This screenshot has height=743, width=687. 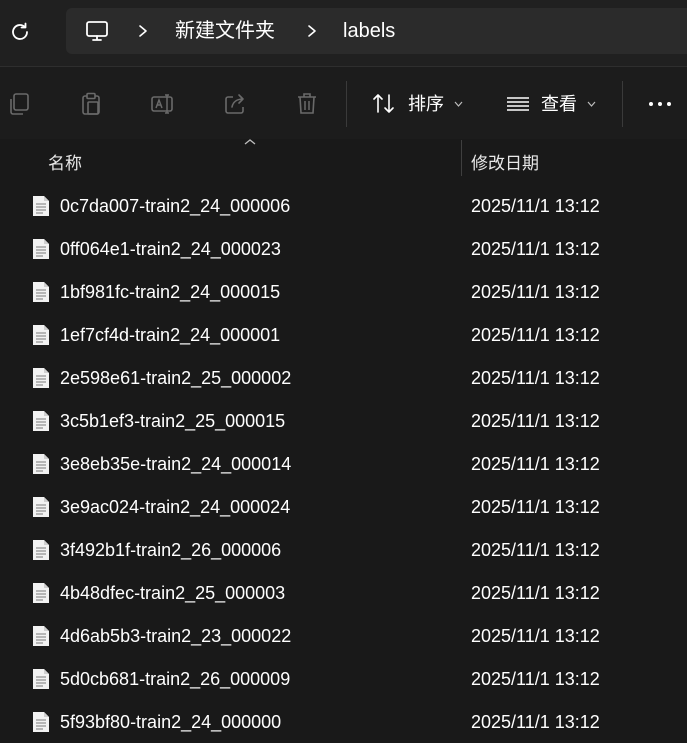 I want to click on refresh-icon, so click(x=20, y=32).